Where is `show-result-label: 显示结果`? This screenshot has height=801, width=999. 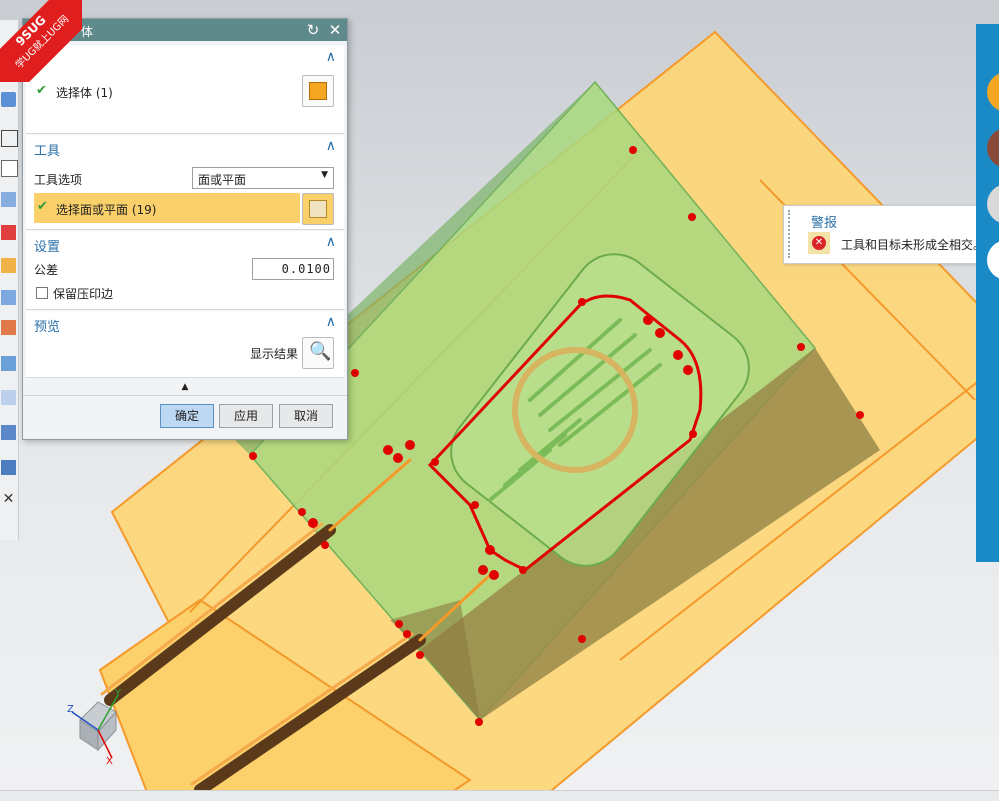 show-result-label: 显示结果 is located at coordinates (274, 354).